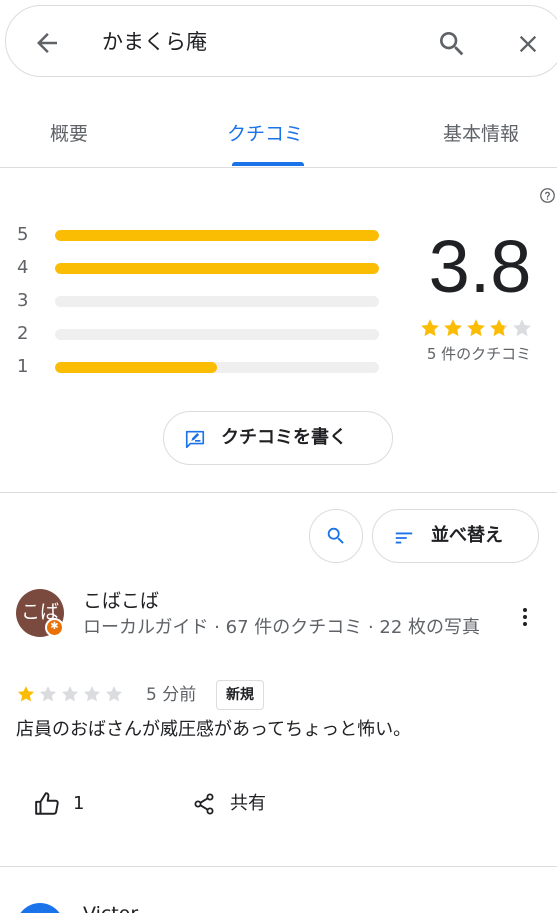  I want to click on sort-icon, so click(404, 538).